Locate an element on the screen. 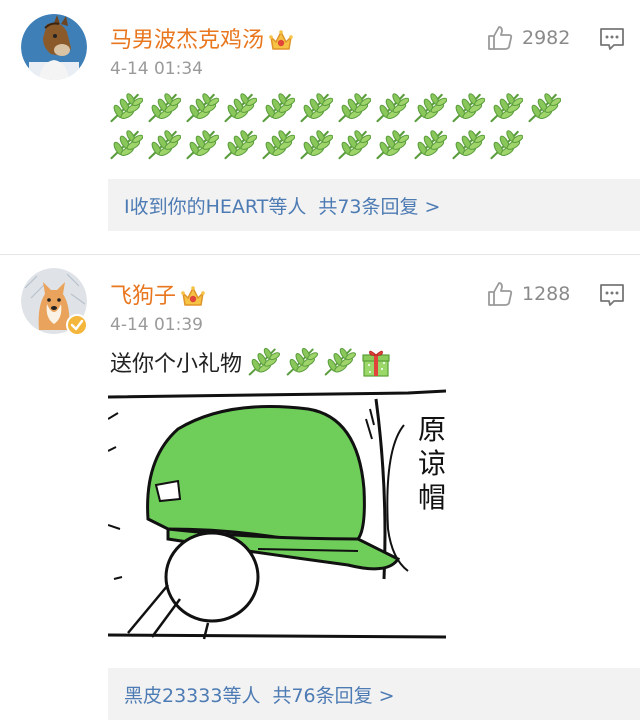  verified-badge-icon is located at coordinates (77, 325).